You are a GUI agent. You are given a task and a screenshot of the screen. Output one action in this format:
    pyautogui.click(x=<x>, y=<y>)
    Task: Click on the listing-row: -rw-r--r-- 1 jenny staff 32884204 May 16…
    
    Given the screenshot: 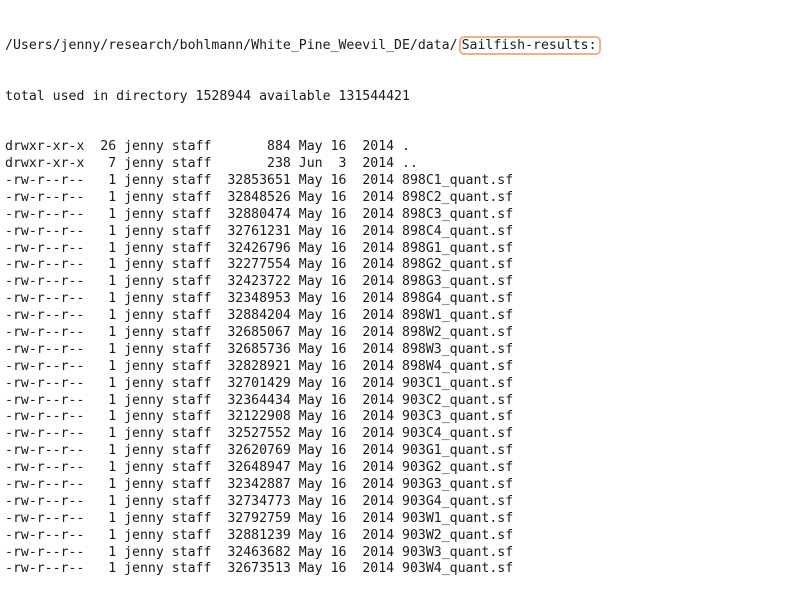 What is the action you would take?
    pyautogui.click(x=303, y=316)
    